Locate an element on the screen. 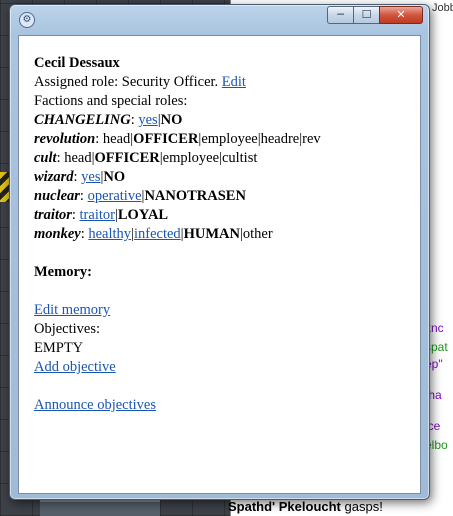 The height and width of the screenshot is (516, 453). nuclear-row: nuclear: operative|NANOTRASEN is located at coordinates (140, 196).